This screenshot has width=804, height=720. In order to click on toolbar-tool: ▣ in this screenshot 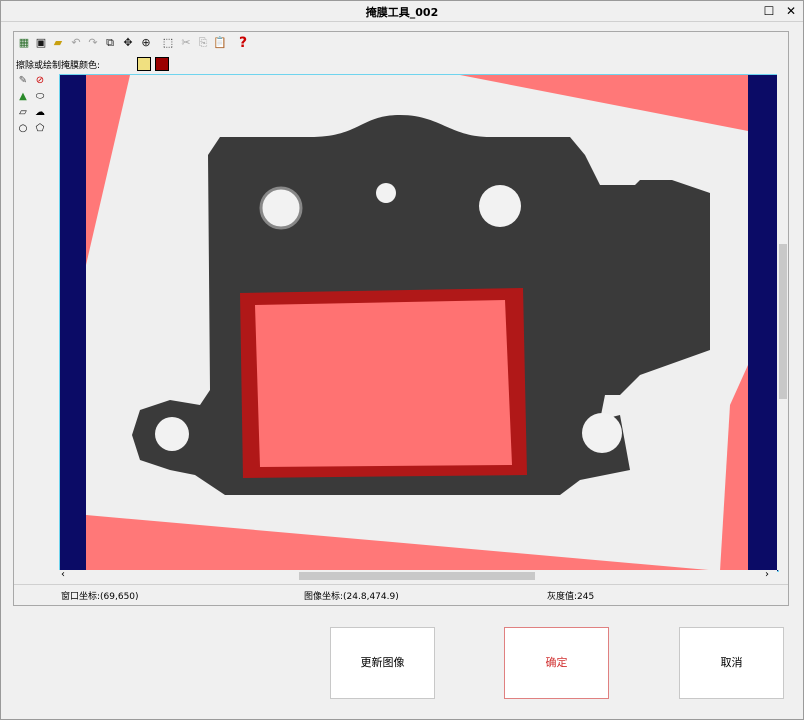, I will do `click(41, 43)`.